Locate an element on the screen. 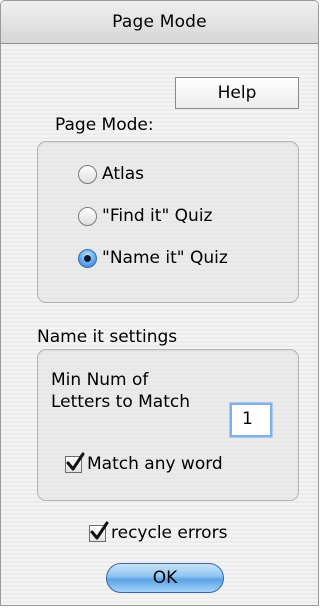 This screenshot has height=610, width=323. match-any-word-label: Match any word is located at coordinates (155, 464).